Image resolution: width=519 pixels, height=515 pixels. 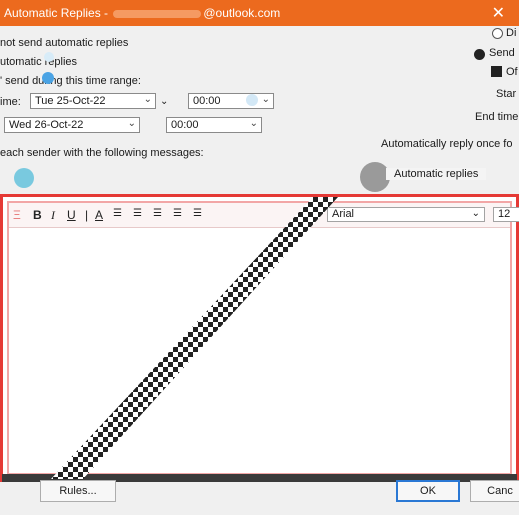 I want to click on start-time-label: ime:, so click(x=10, y=102).